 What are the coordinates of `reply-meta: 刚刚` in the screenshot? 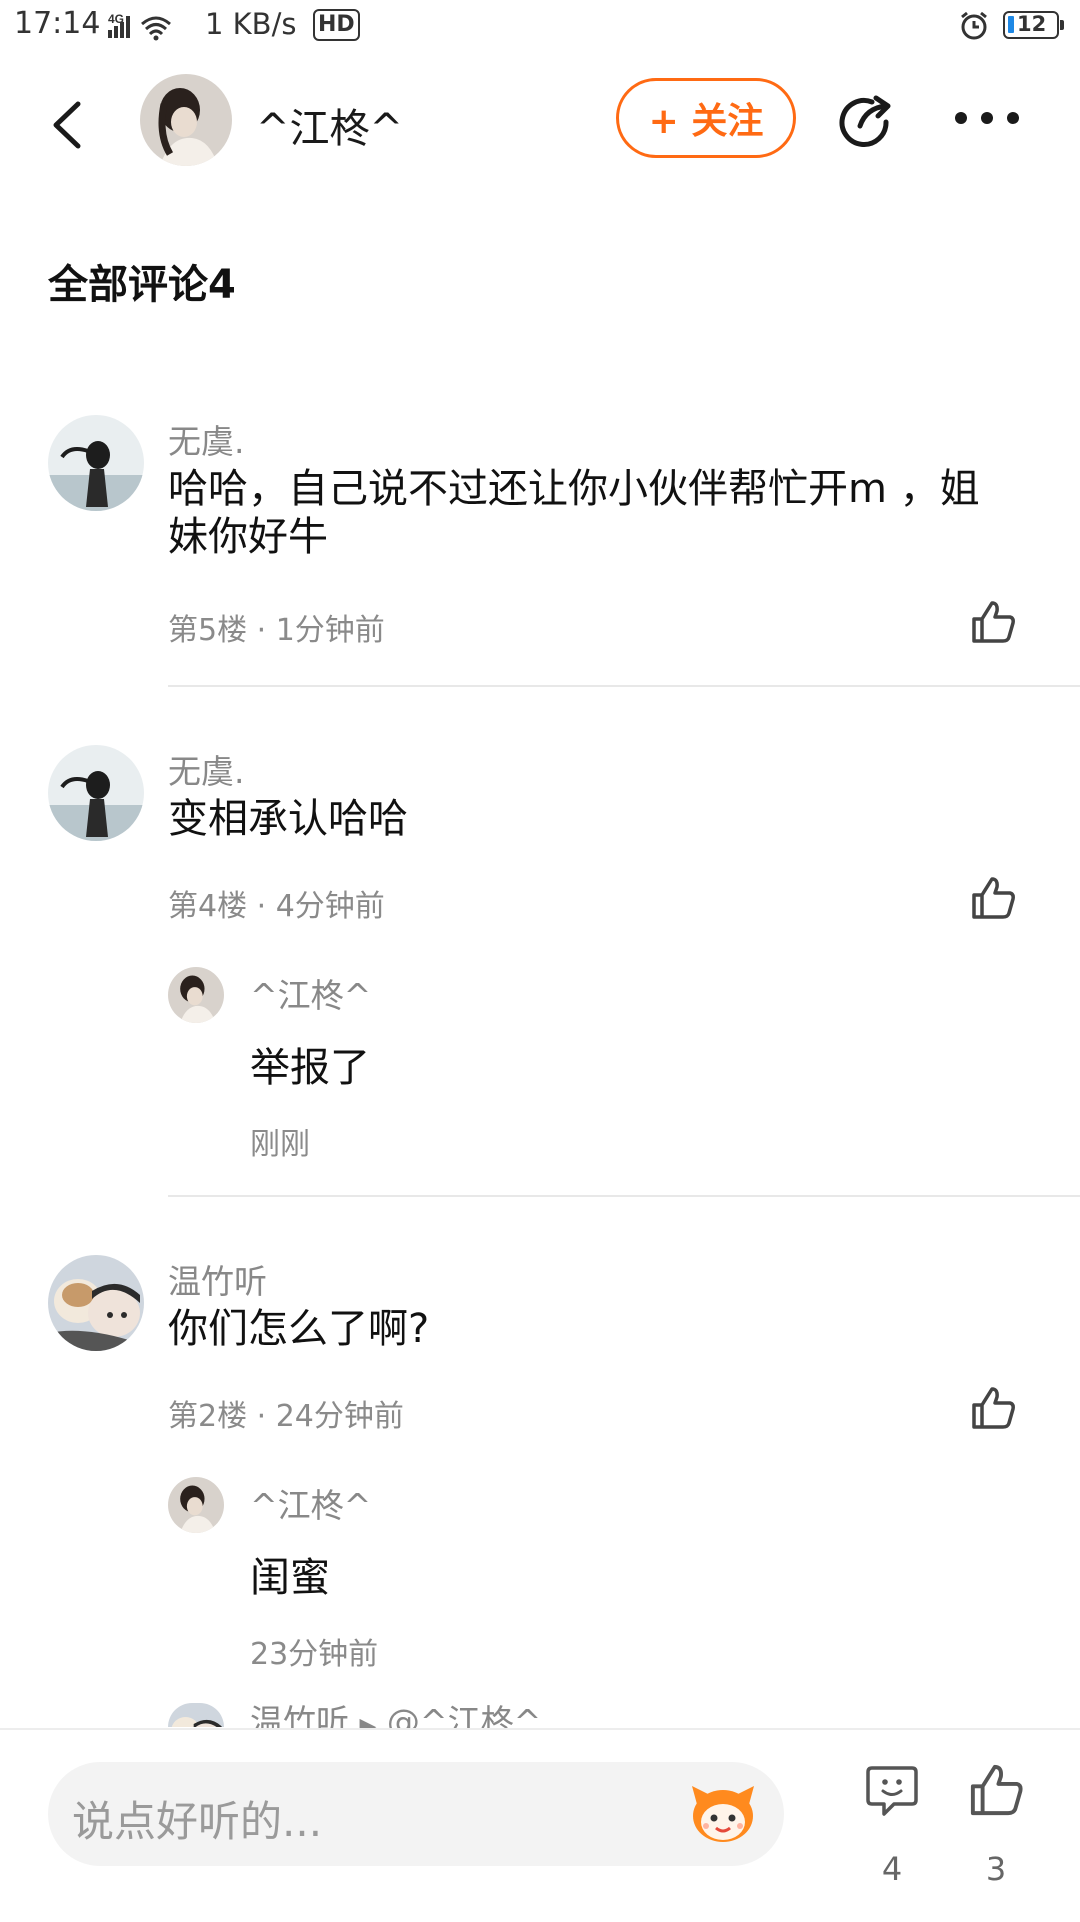 It's located at (280, 1144).